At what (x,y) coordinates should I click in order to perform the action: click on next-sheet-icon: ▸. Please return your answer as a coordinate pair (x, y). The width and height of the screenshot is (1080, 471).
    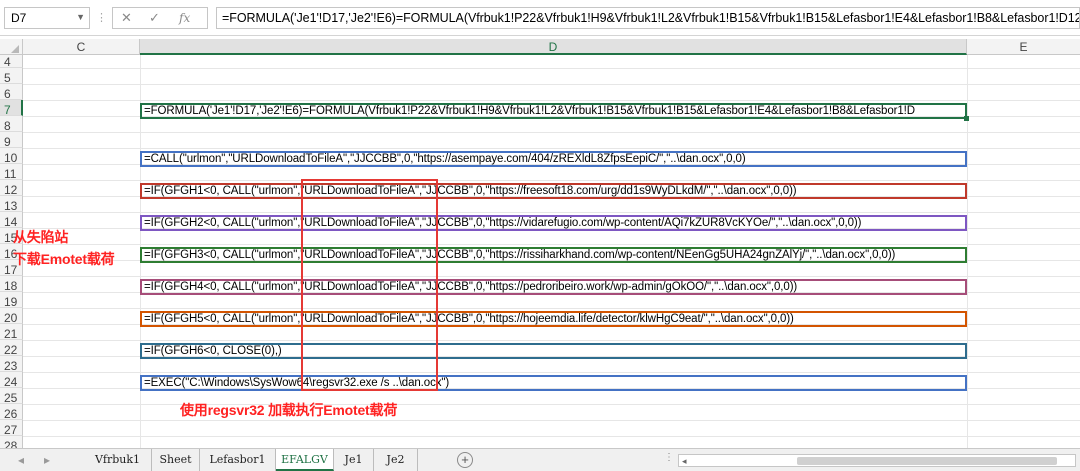
    Looking at the image, I should click on (47, 460).